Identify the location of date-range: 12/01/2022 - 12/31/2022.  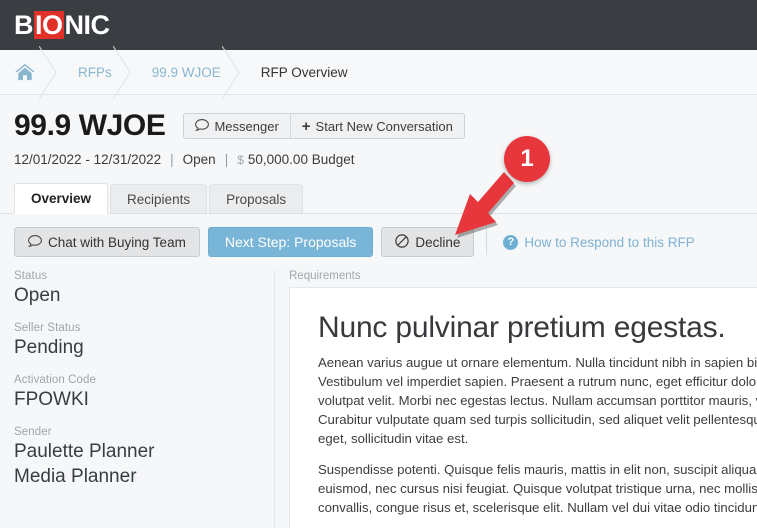
(88, 159).